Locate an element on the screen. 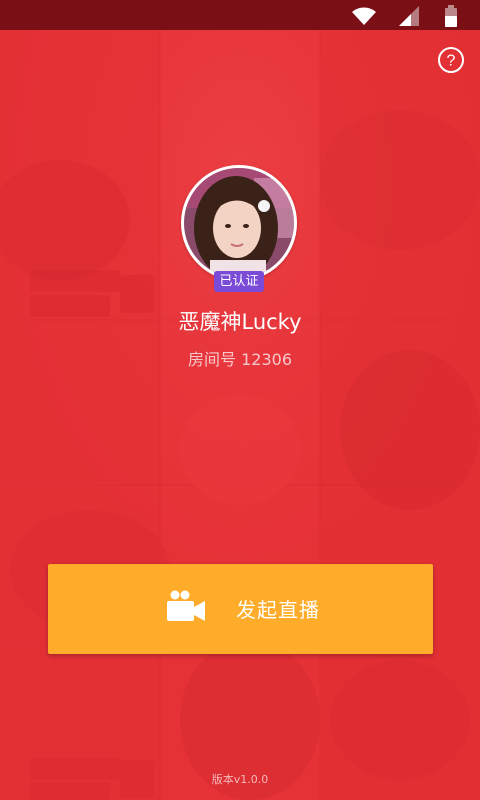 This screenshot has width=480, height=800. start-live-button: 发起直播 is located at coordinates (240, 609).